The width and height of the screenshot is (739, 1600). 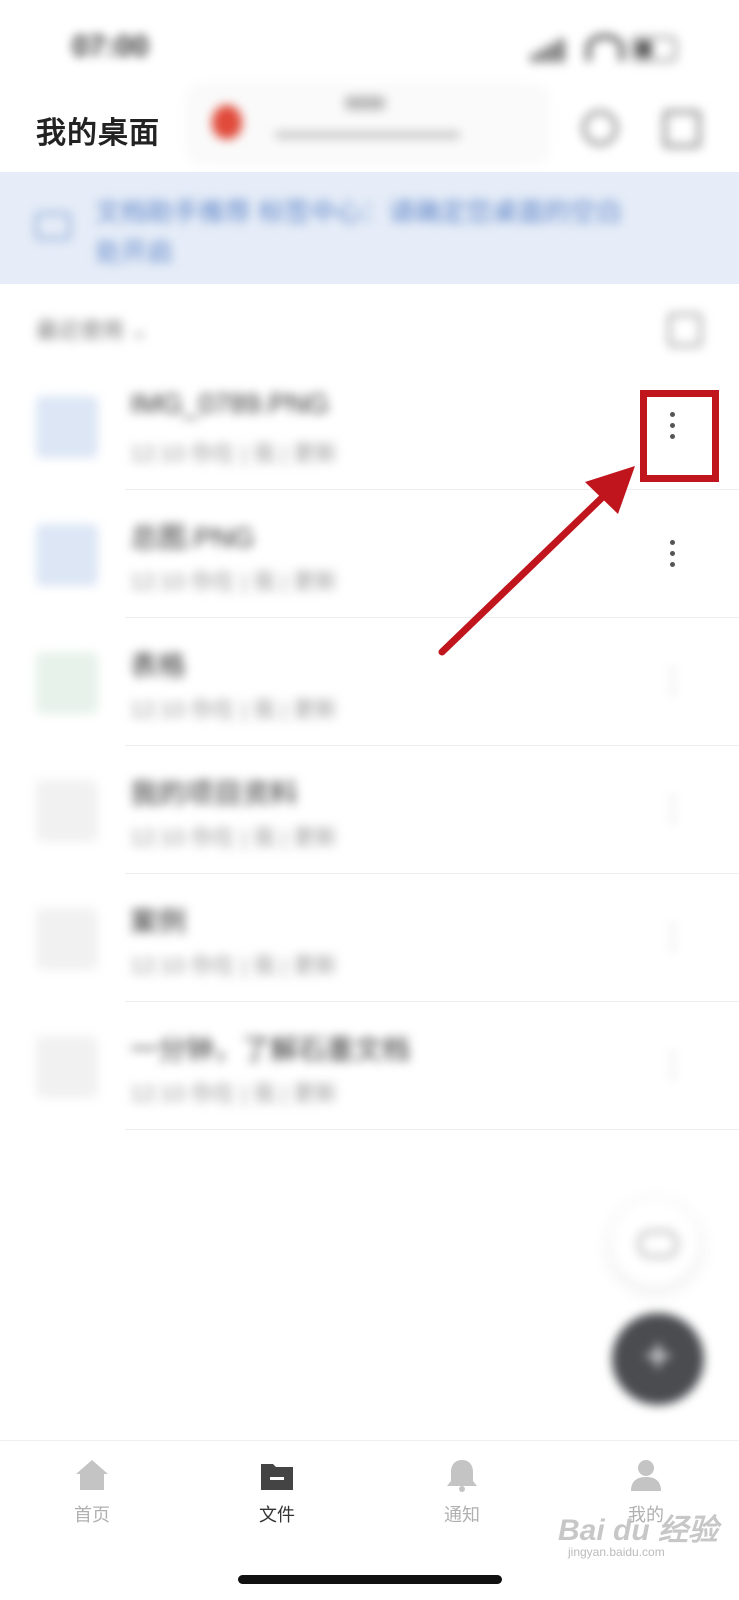 I want to click on person-icon, so click(x=646, y=1475).